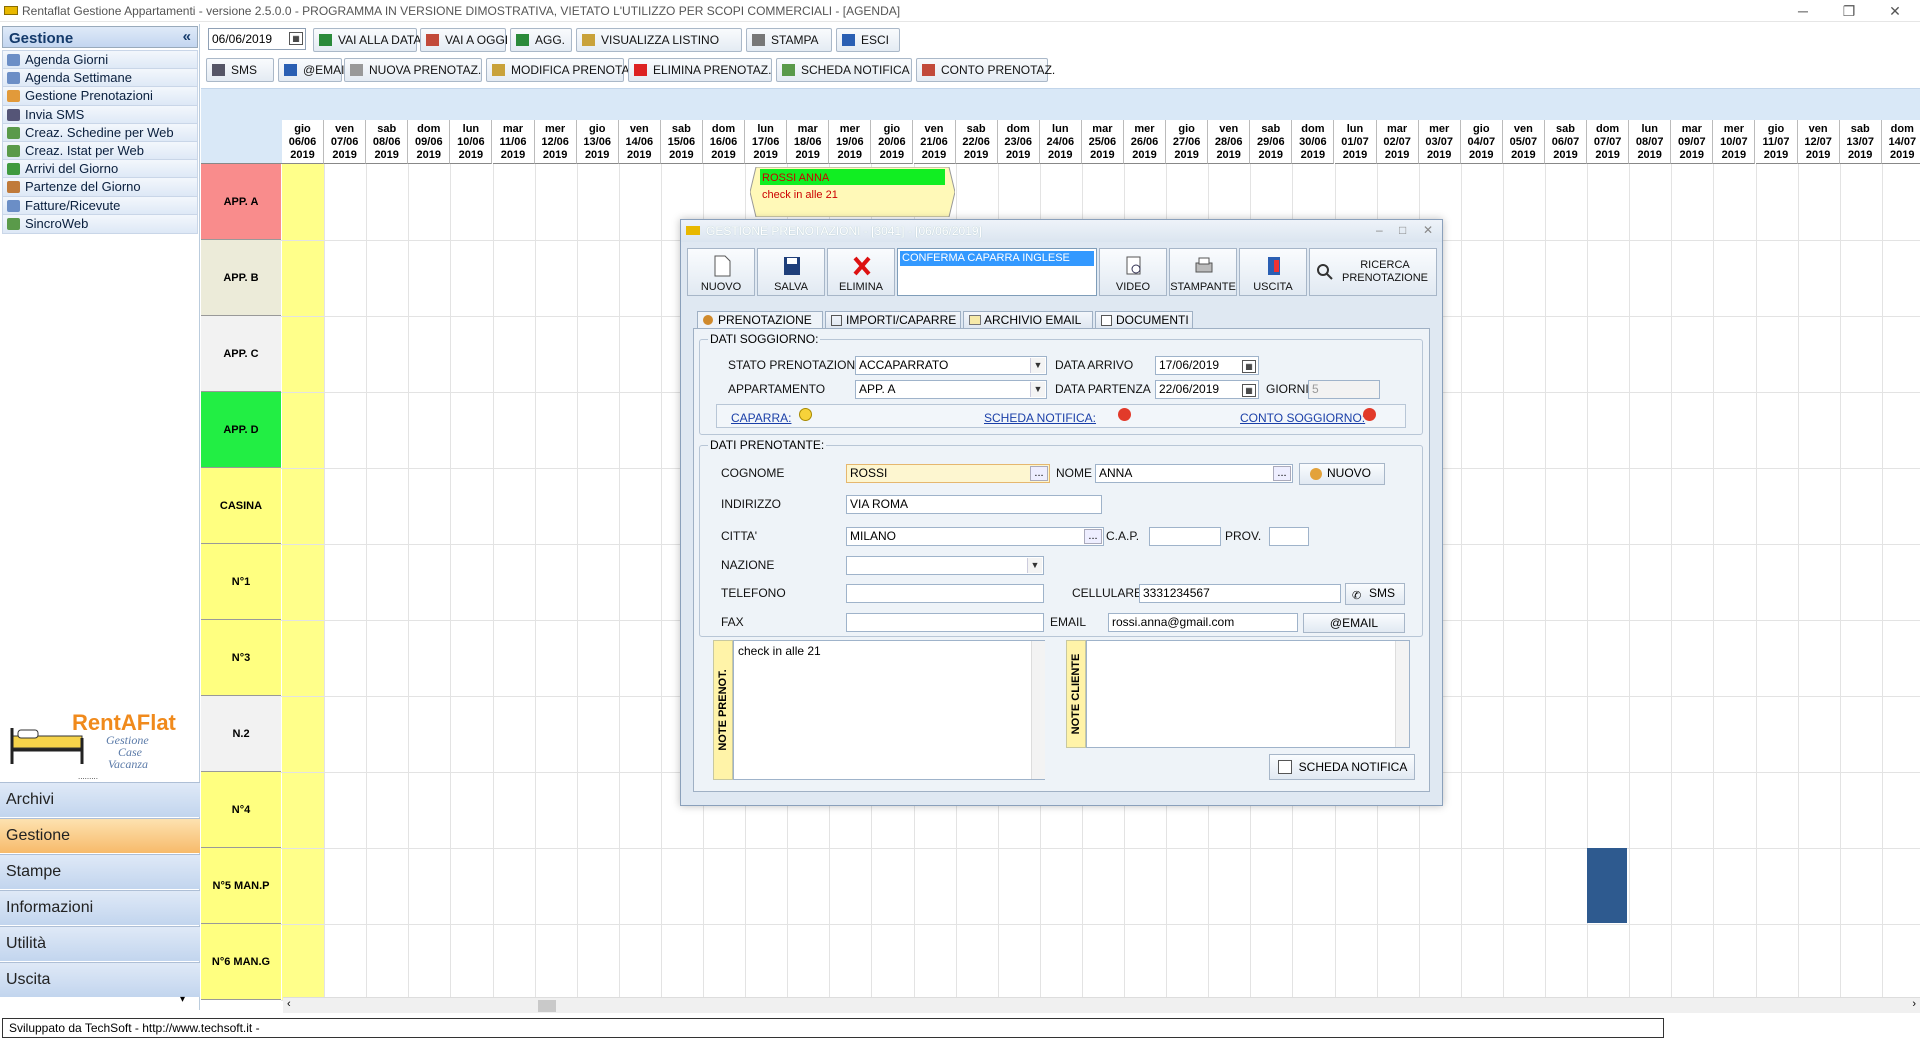 The width and height of the screenshot is (1920, 1040). What do you see at coordinates (844, 70) in the screenshot?
I see `toolbar2-btn-5: SCHEDA NOTIFICA` at bounding box center [844, 70].